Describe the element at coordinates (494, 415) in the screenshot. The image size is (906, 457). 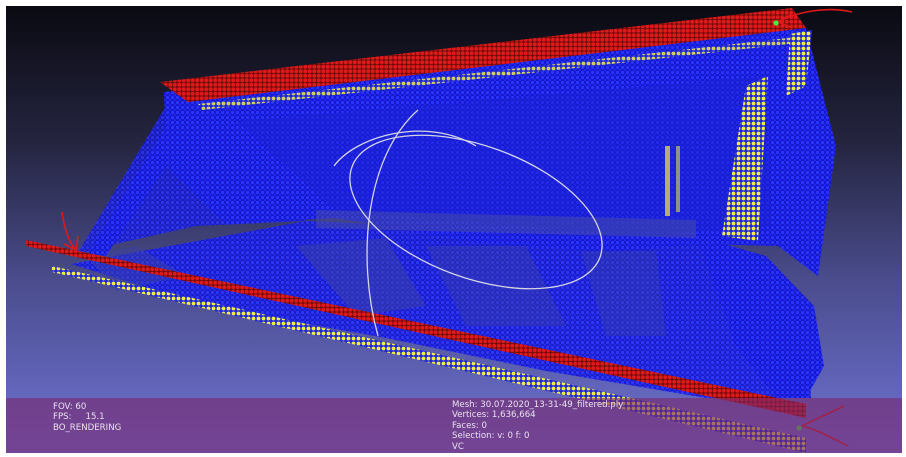
I see `vertex-count-readout: Vertices: 1,636,664` at that location.